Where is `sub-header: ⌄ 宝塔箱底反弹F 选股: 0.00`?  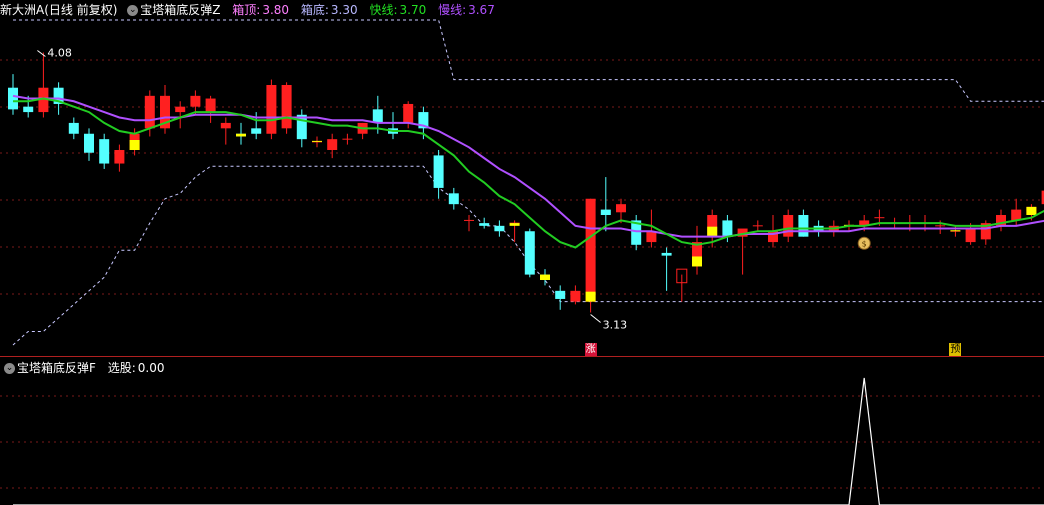 sub-header: ⌄ 宝塔箱底反弹F 选股: 0.00 is located at coordinates (83, 368).